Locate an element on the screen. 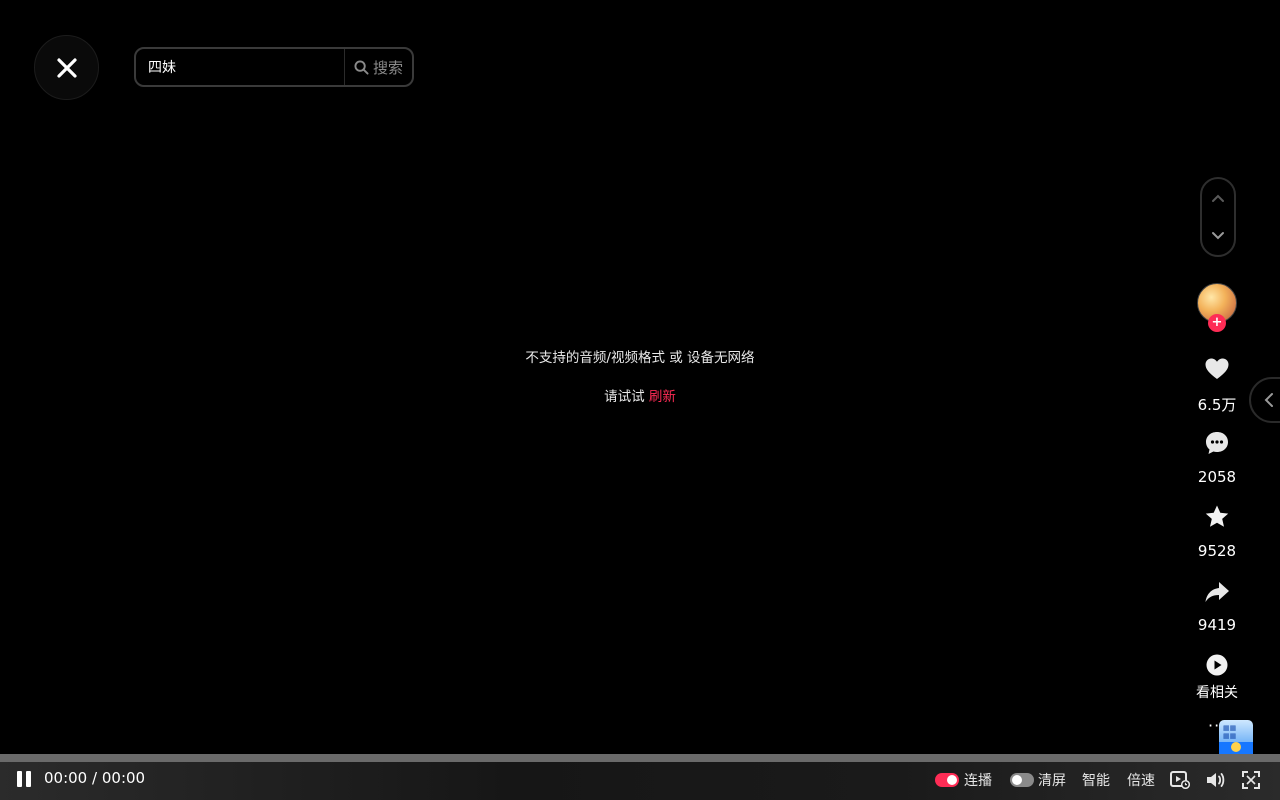 This screenshot has height=800, width=1280. comment-button is located at coordinates (1217, 443).